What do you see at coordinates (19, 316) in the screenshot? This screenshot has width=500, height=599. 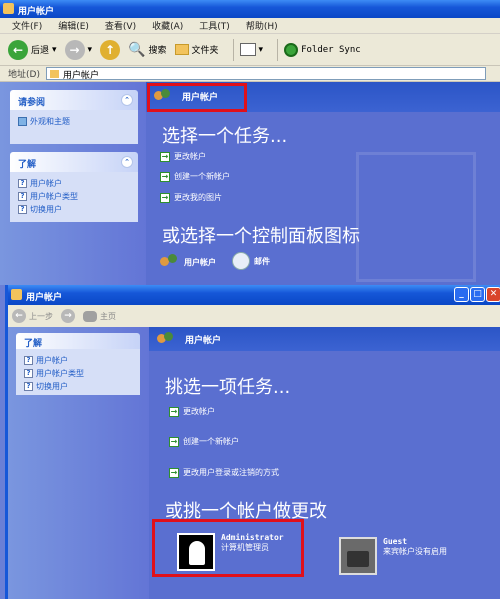 I see `back-arrow-icon: ←` at bounding box center [19, 316].